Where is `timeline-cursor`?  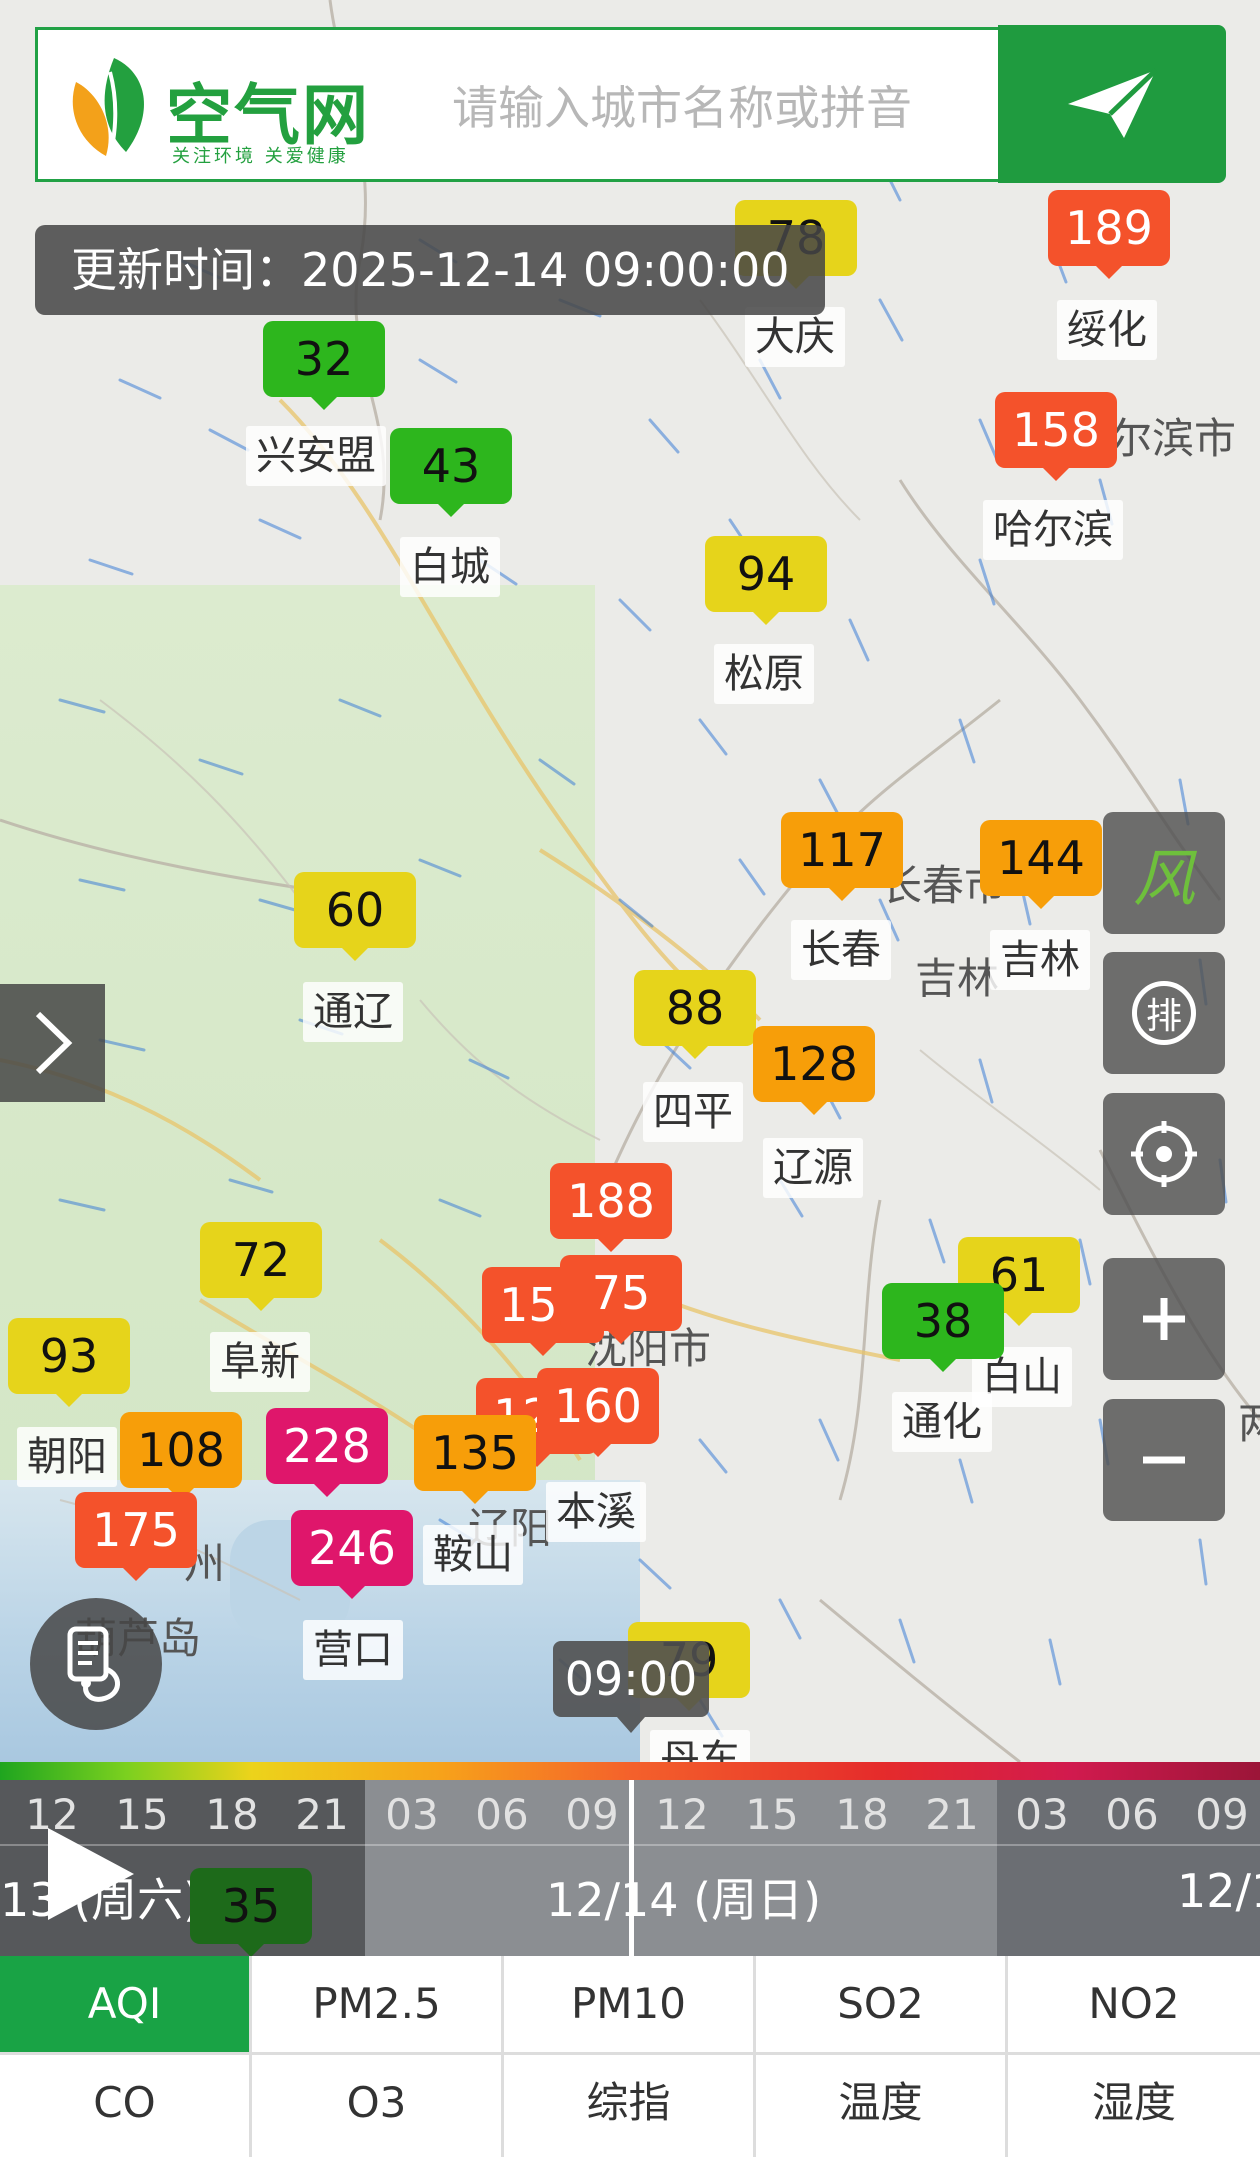 timeline-cursor is located at coordinates (631, 1868).